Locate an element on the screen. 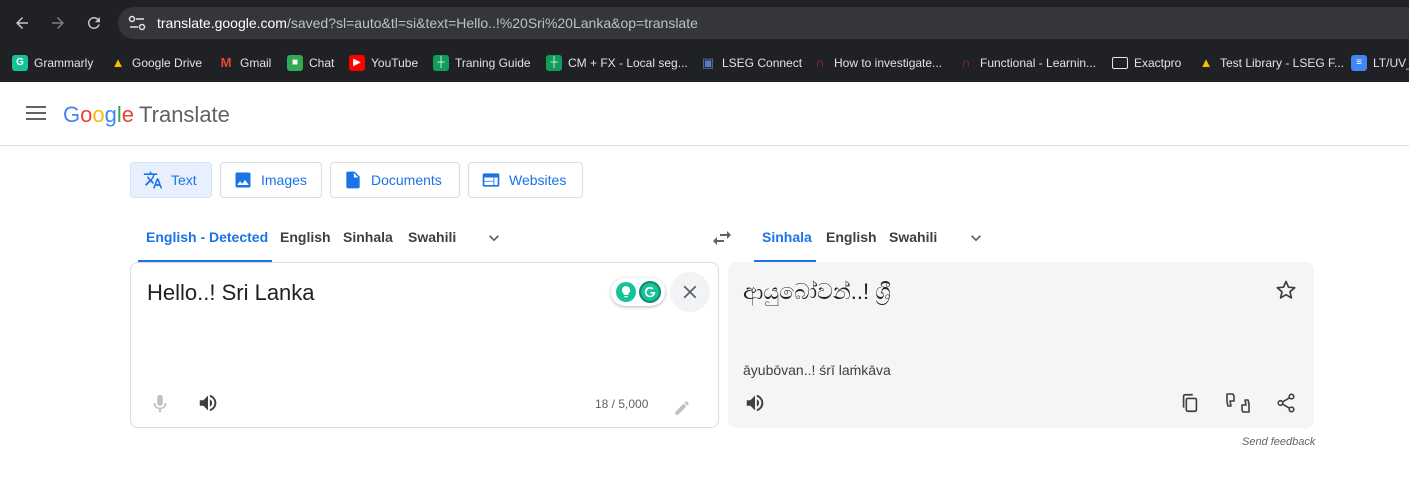 Image resolution: width=1409 pixels, height=500 pixels. bookmark-item: Exactpro is located at coordinates (1146, 63).